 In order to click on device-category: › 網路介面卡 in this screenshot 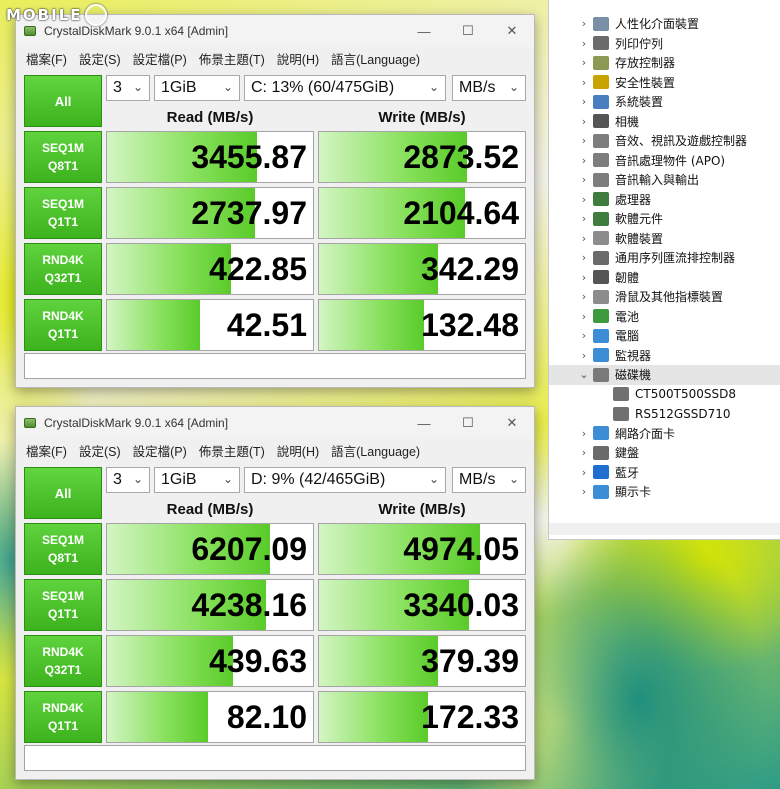, I will do `click(664, 434)`.